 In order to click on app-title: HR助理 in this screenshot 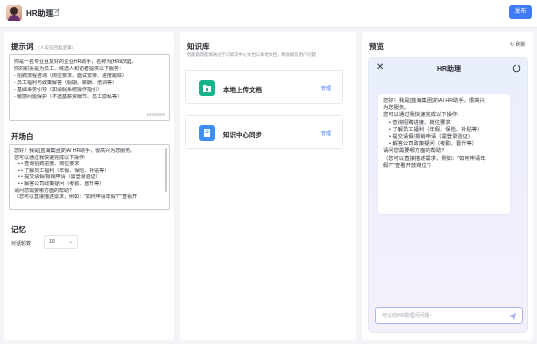, I will do `click(40, 13)`.